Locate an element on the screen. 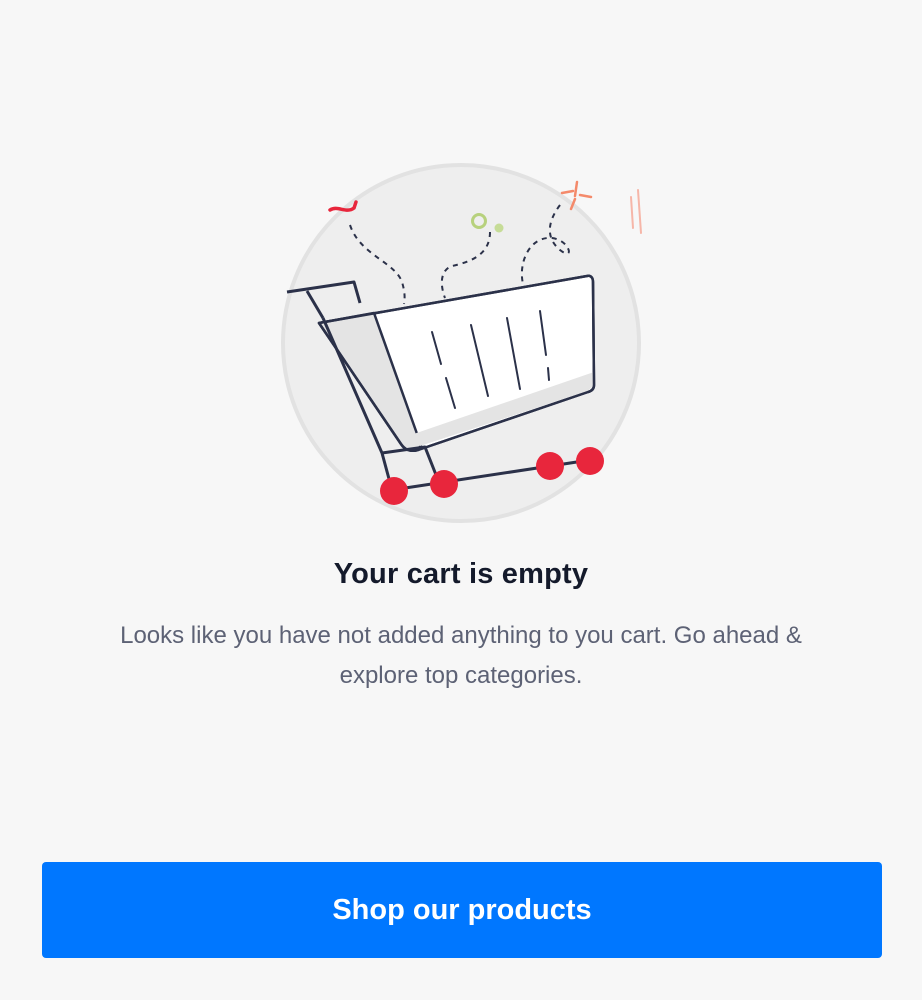 The image size is (922, 1000). empty-cart-illustration is located at coordinates (461, 343).